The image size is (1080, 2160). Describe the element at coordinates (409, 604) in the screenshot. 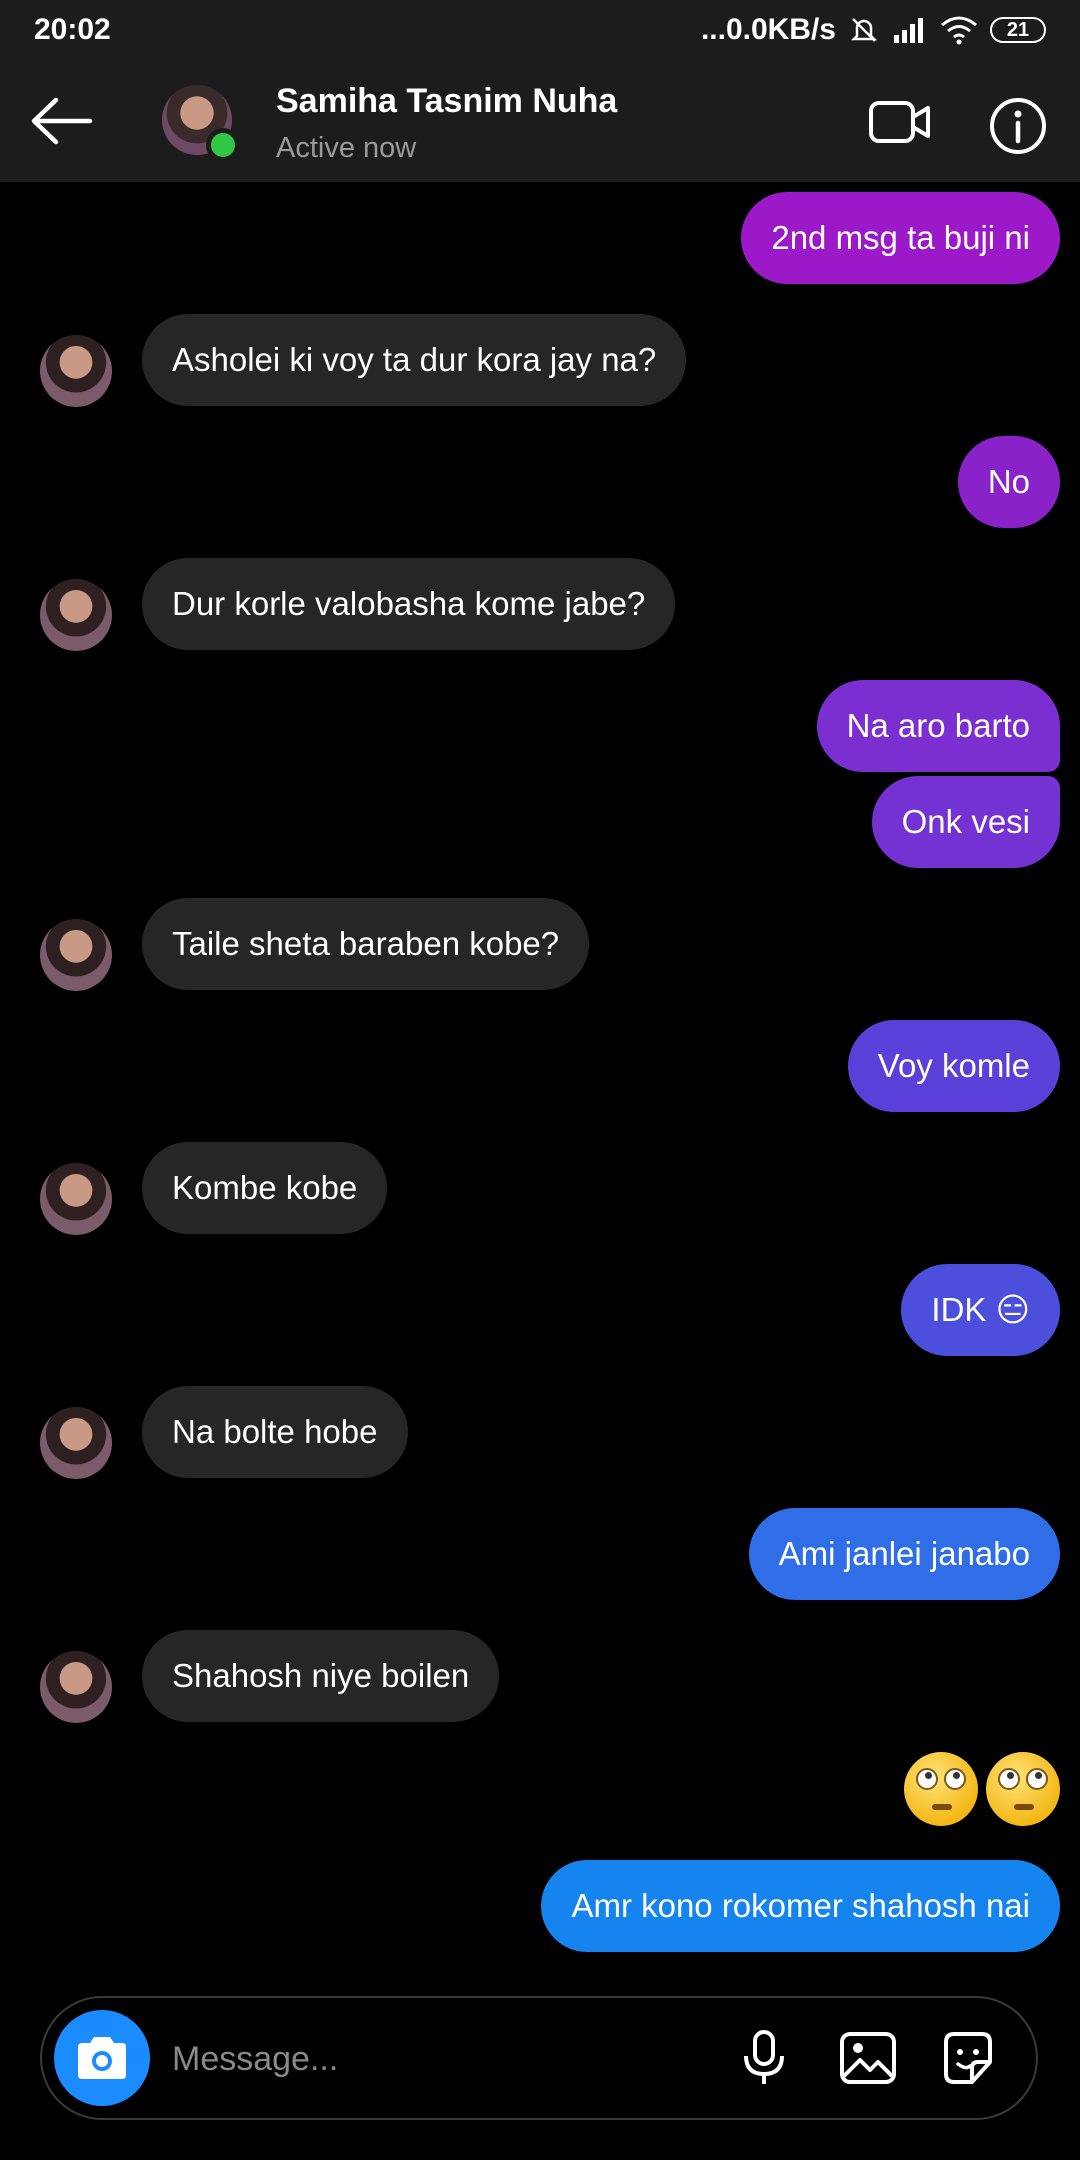

I see `incoming-message: Dur korle valobasha kome jabe?` at that location.